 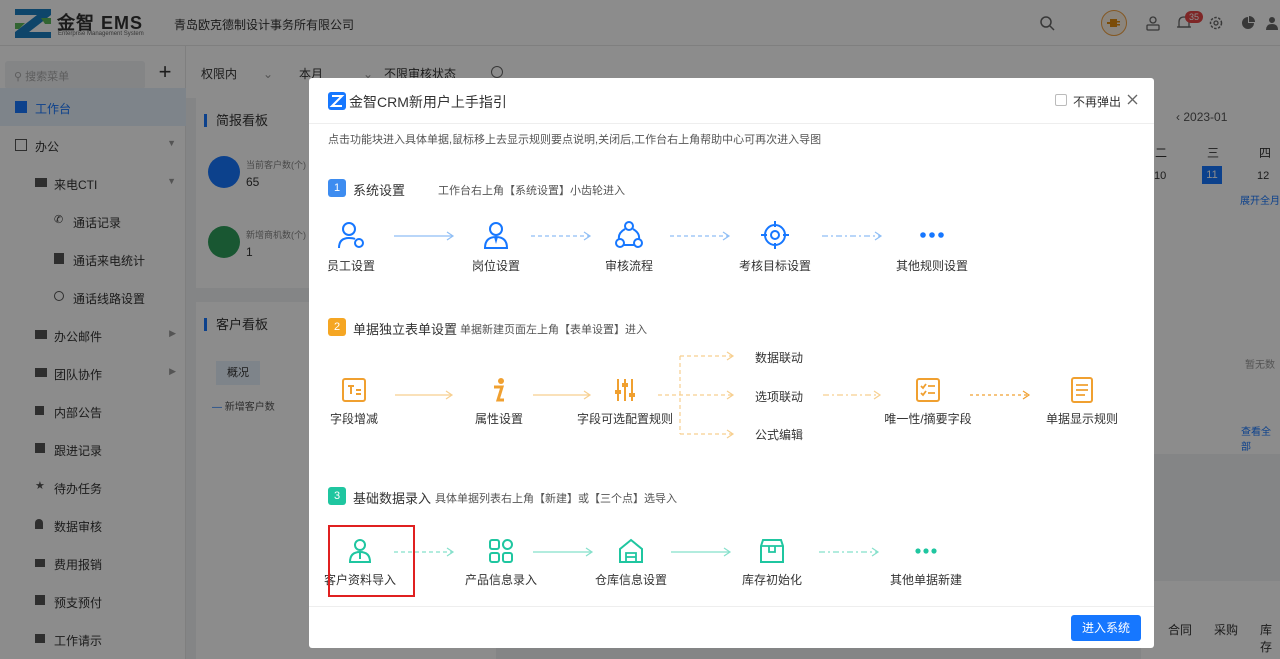 What do you see at coordinates (337, 496) in the screenshot?
I see `section-number: 3` at bounding box center [337, 496].